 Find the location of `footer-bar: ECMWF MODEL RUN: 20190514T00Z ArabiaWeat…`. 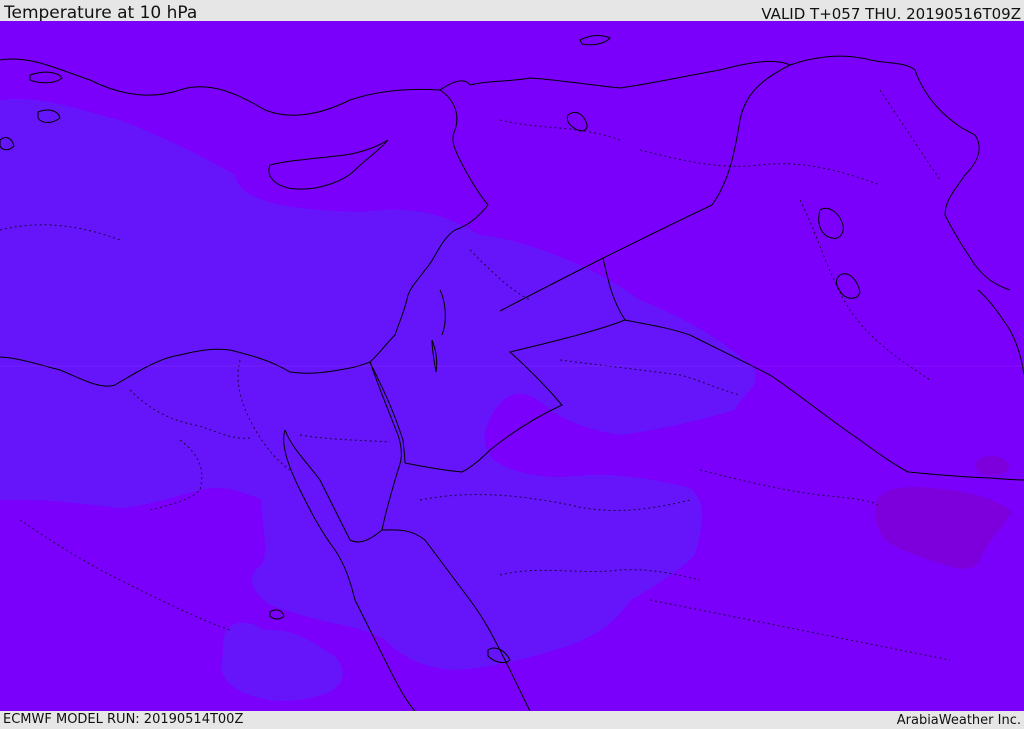

footer-bar: ECMWF MODEL RUN: 20190514T00Z ArabiaWeat… is located at coordinates (512, 720).